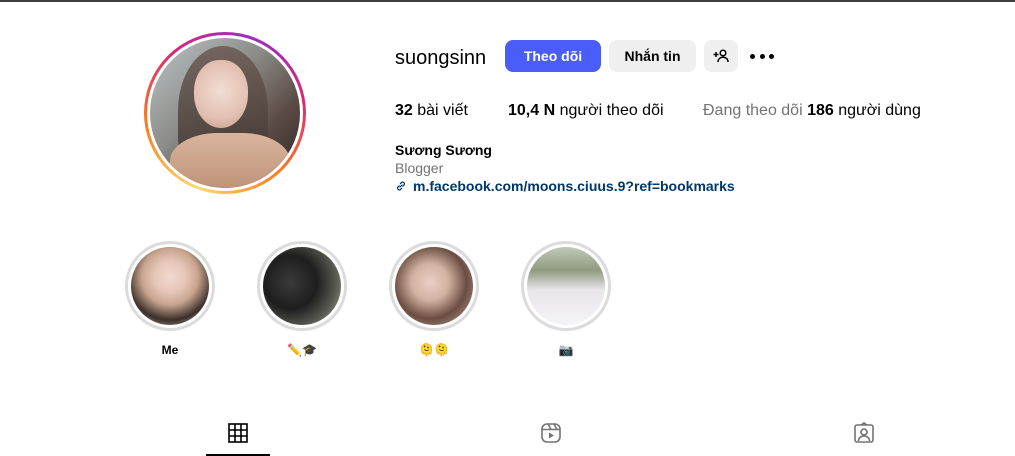 The width and height of the screenshot is (1015, 456). Describe the element at coordinates (401, 186) in the screenshot. I see `link-icon` at that location.